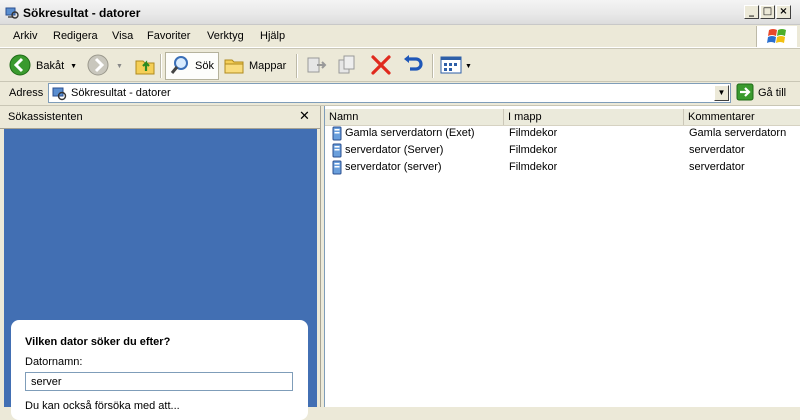 This screenshot has height=420, width=800. I want to click on search-heading: Vilken dator söker du efter?, so click(98, 342).